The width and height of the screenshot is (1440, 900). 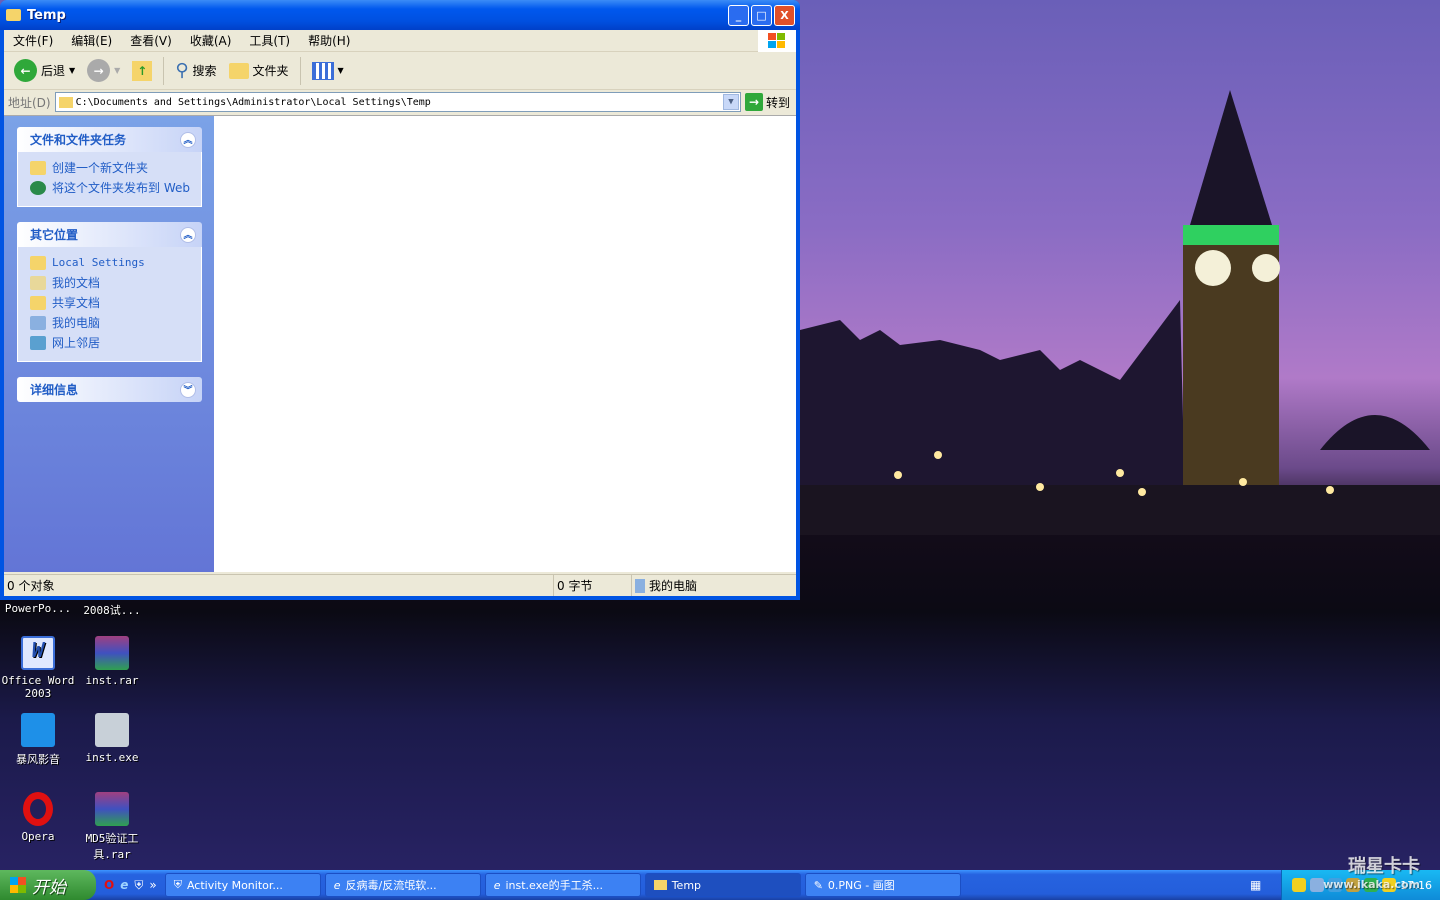 I want to click on file-tasks-header: 文件和文件夹任务 ︽, so click(x=109, y=139).